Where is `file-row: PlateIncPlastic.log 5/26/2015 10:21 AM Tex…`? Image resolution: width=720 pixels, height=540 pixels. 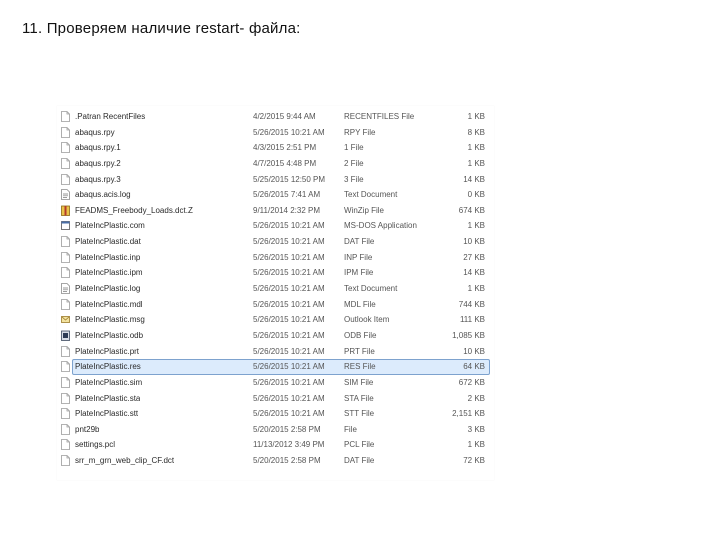 file-row: PlateIncPlastic.log 5/26/2015 10:21 AM Tex… is located at coordinates (275, 289).